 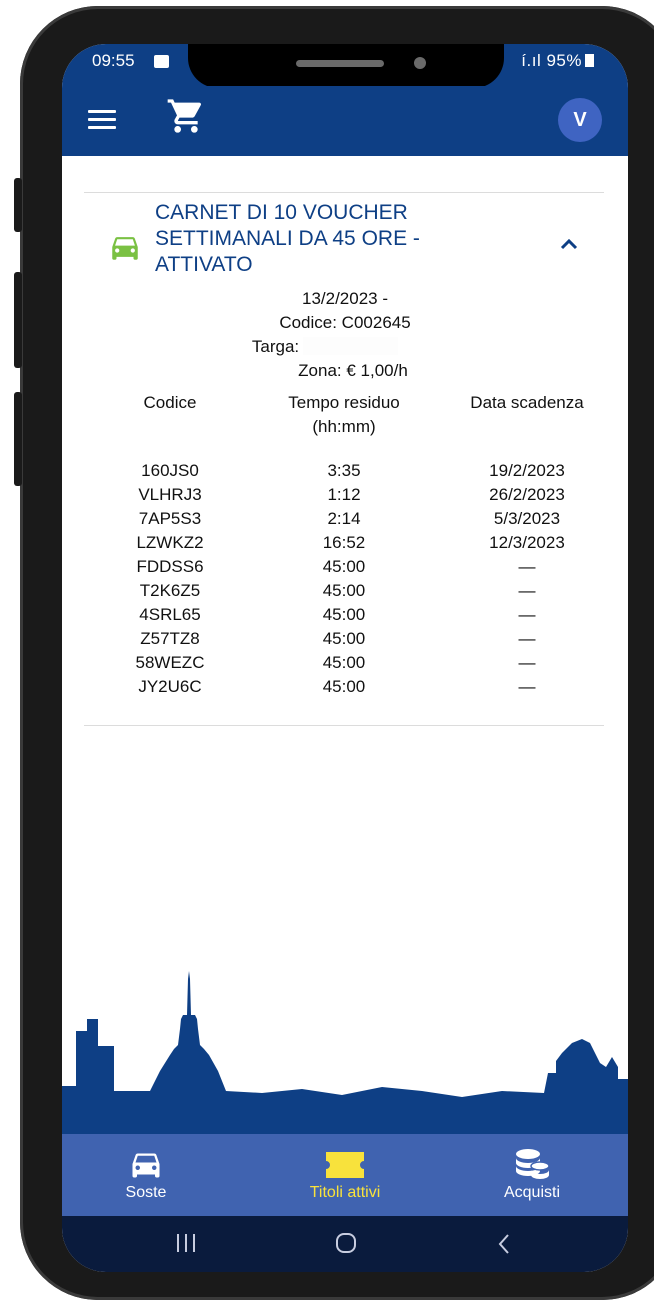 I want to click on card-codice: Codice: C002645, so click(x=345, y=322).